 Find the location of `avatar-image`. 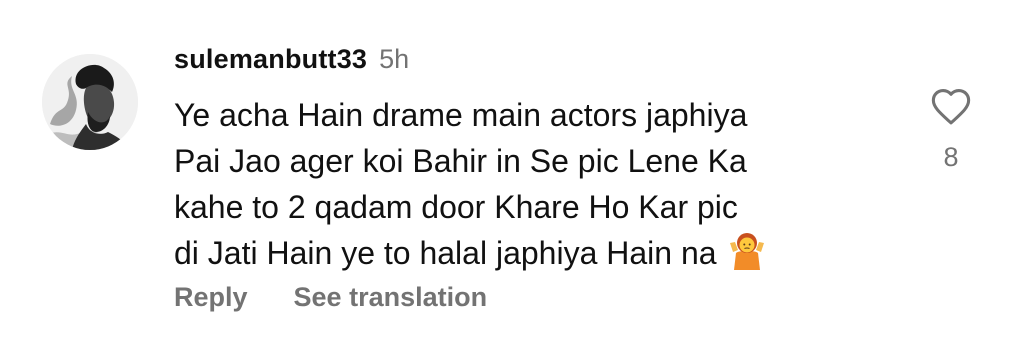

avatar-image is located at coordinates (90, 102).